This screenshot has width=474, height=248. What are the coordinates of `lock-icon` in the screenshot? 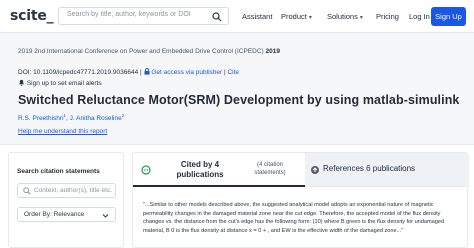 It's located at (147, 71).